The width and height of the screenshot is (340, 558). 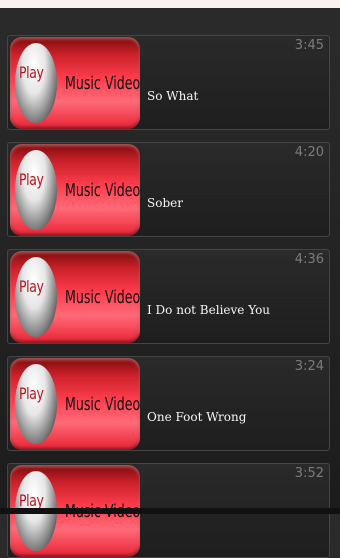 What do you see at coordinates (209, 310) in the screenshot?
I see `video-title: I Do not Believe You` at bounding box center [209, 310].